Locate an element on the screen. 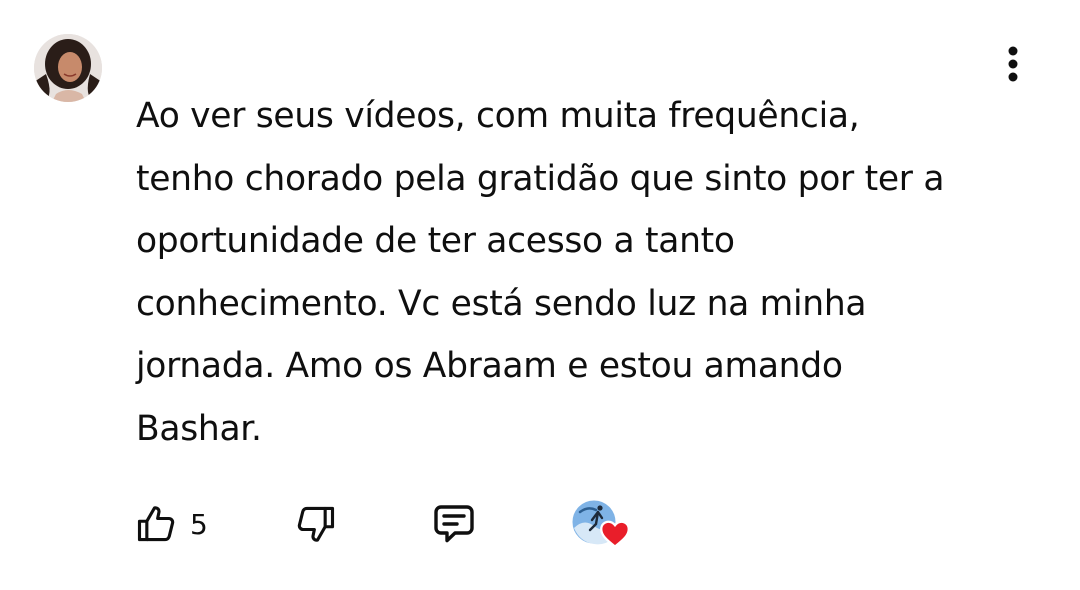 This screenshot has height=590, width=1080. avatar-image is located at coordinates (68, 68).